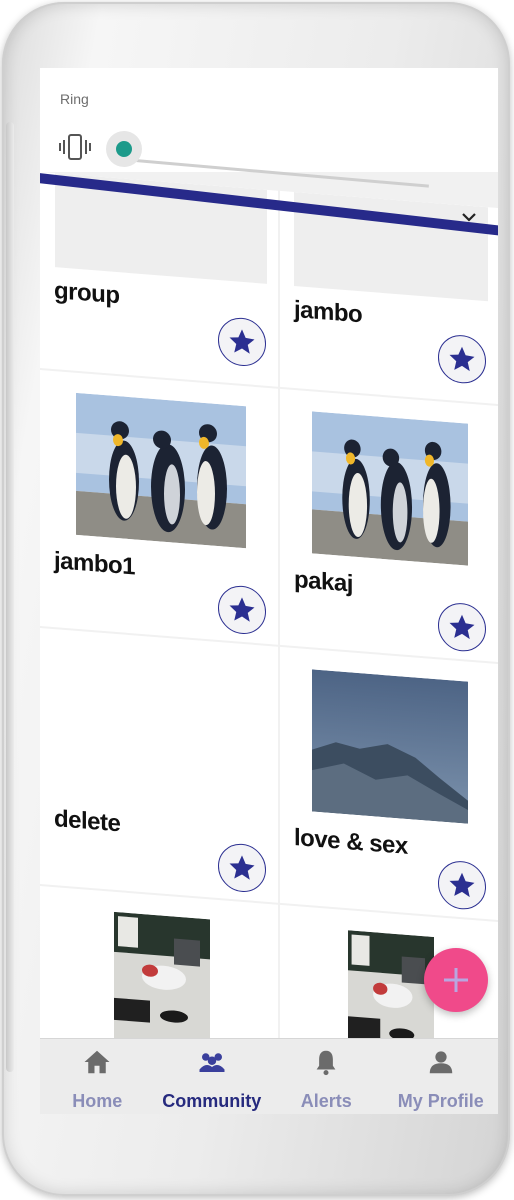  What do you see at coordinates (440, 1062) in the screenshot?
I see `profile-icon` at bounding box center [440, 1062].